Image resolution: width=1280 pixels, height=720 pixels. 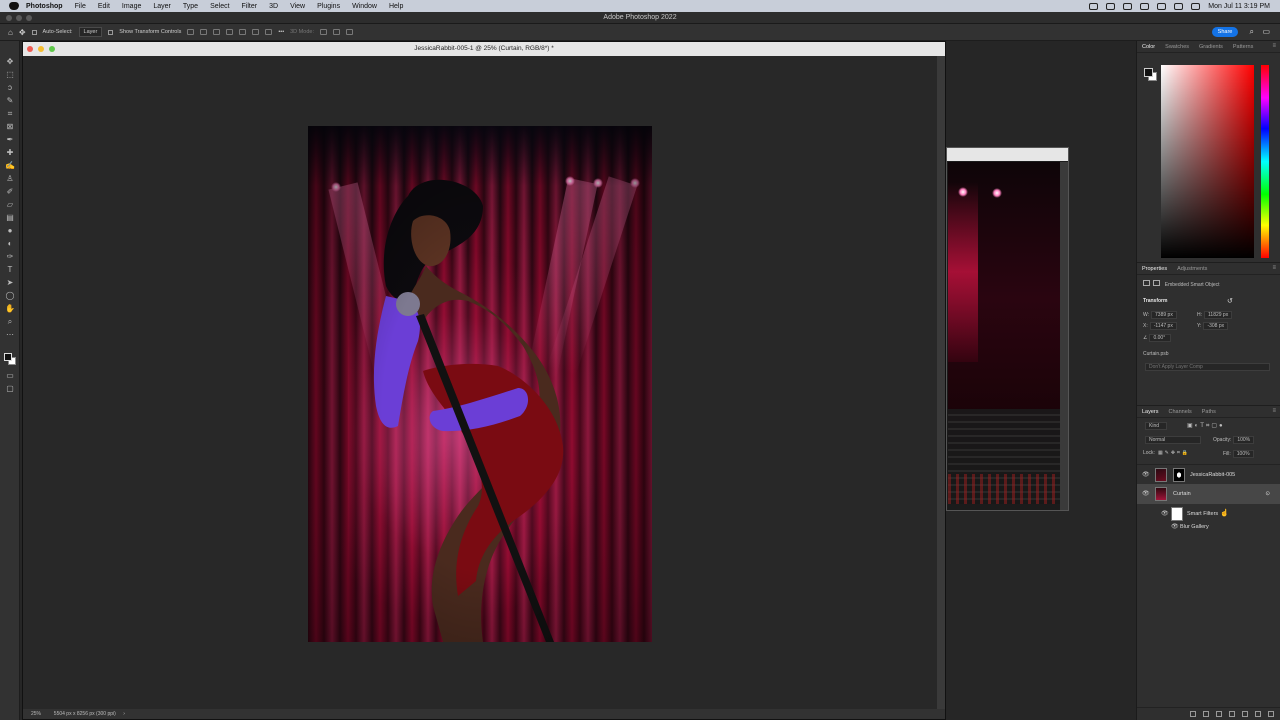 I want to click on type-tool-icon: T, so click(x=10, y=269).